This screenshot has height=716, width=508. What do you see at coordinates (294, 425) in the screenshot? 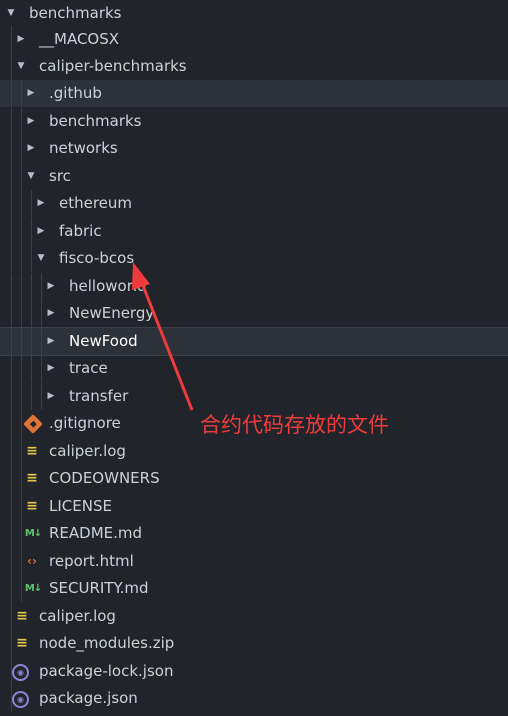
I see `annotation-text: 合约代码存放的文件` at bounding box center [294, 425].